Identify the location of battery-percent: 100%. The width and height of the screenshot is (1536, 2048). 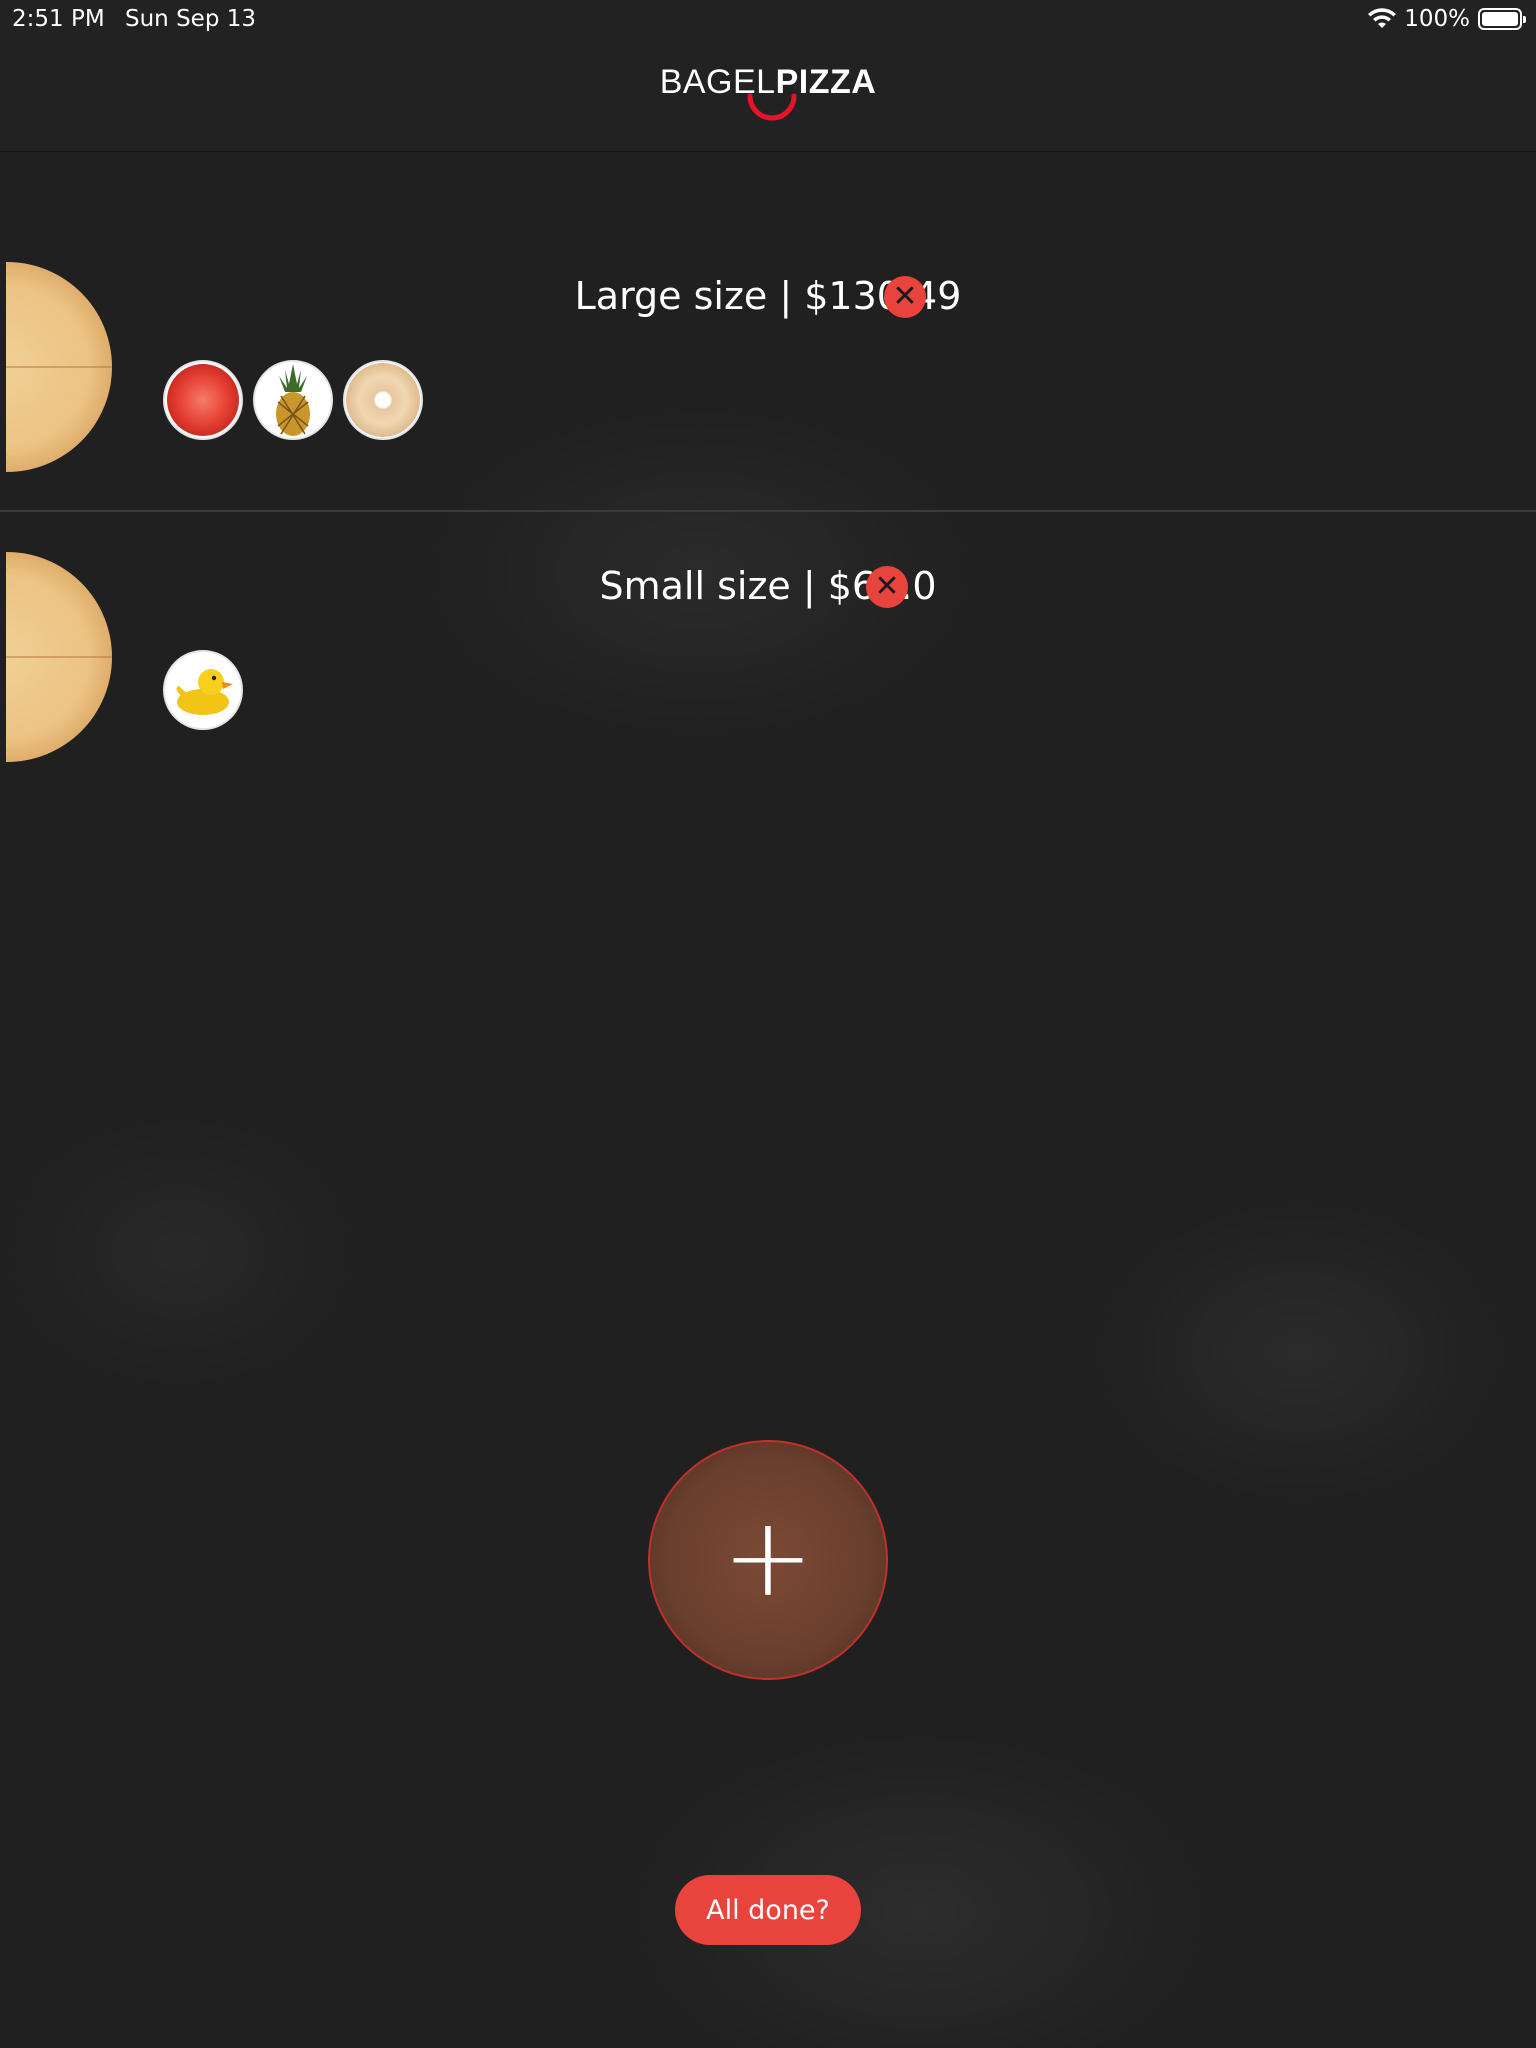
(1437, 19).